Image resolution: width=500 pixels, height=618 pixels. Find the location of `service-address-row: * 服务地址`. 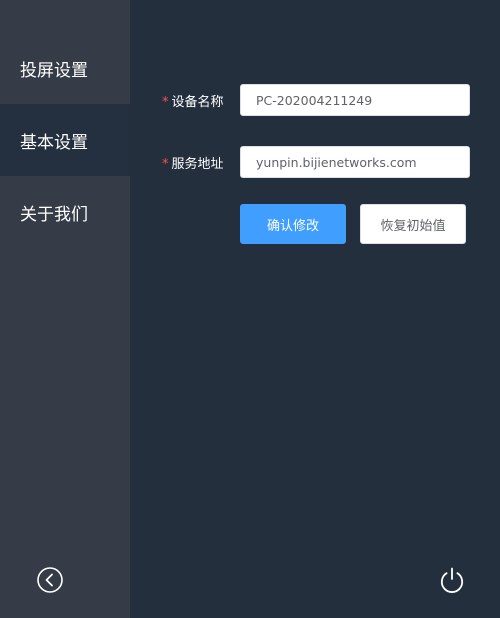

service-address-row: * 服务地址 is located at coordinates (316, 162).